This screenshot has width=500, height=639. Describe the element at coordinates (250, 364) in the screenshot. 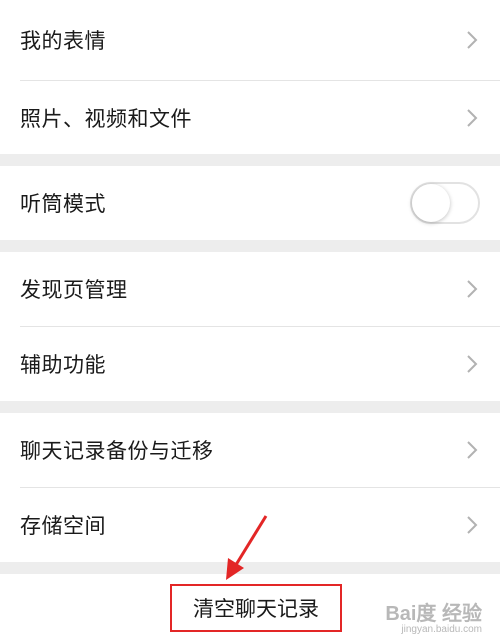

I see `settings-row-accessibility: 辅助功能` at that location.